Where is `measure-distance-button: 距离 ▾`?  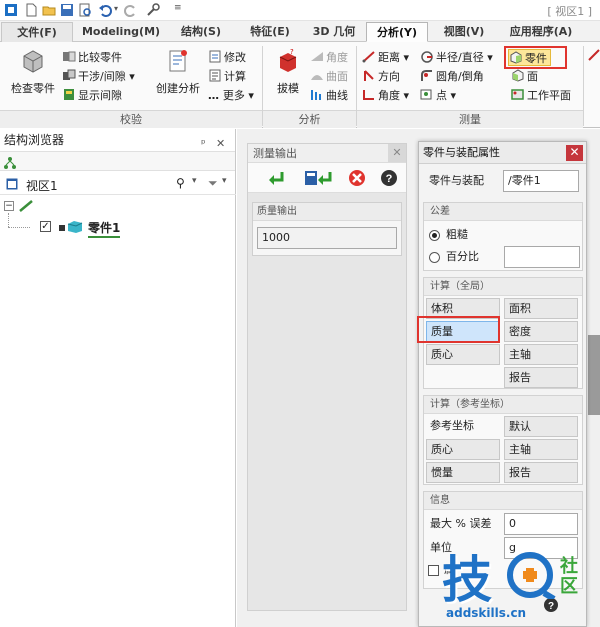 measure-distance-button: 距离 ▾ is located at coordinates (385, 57).